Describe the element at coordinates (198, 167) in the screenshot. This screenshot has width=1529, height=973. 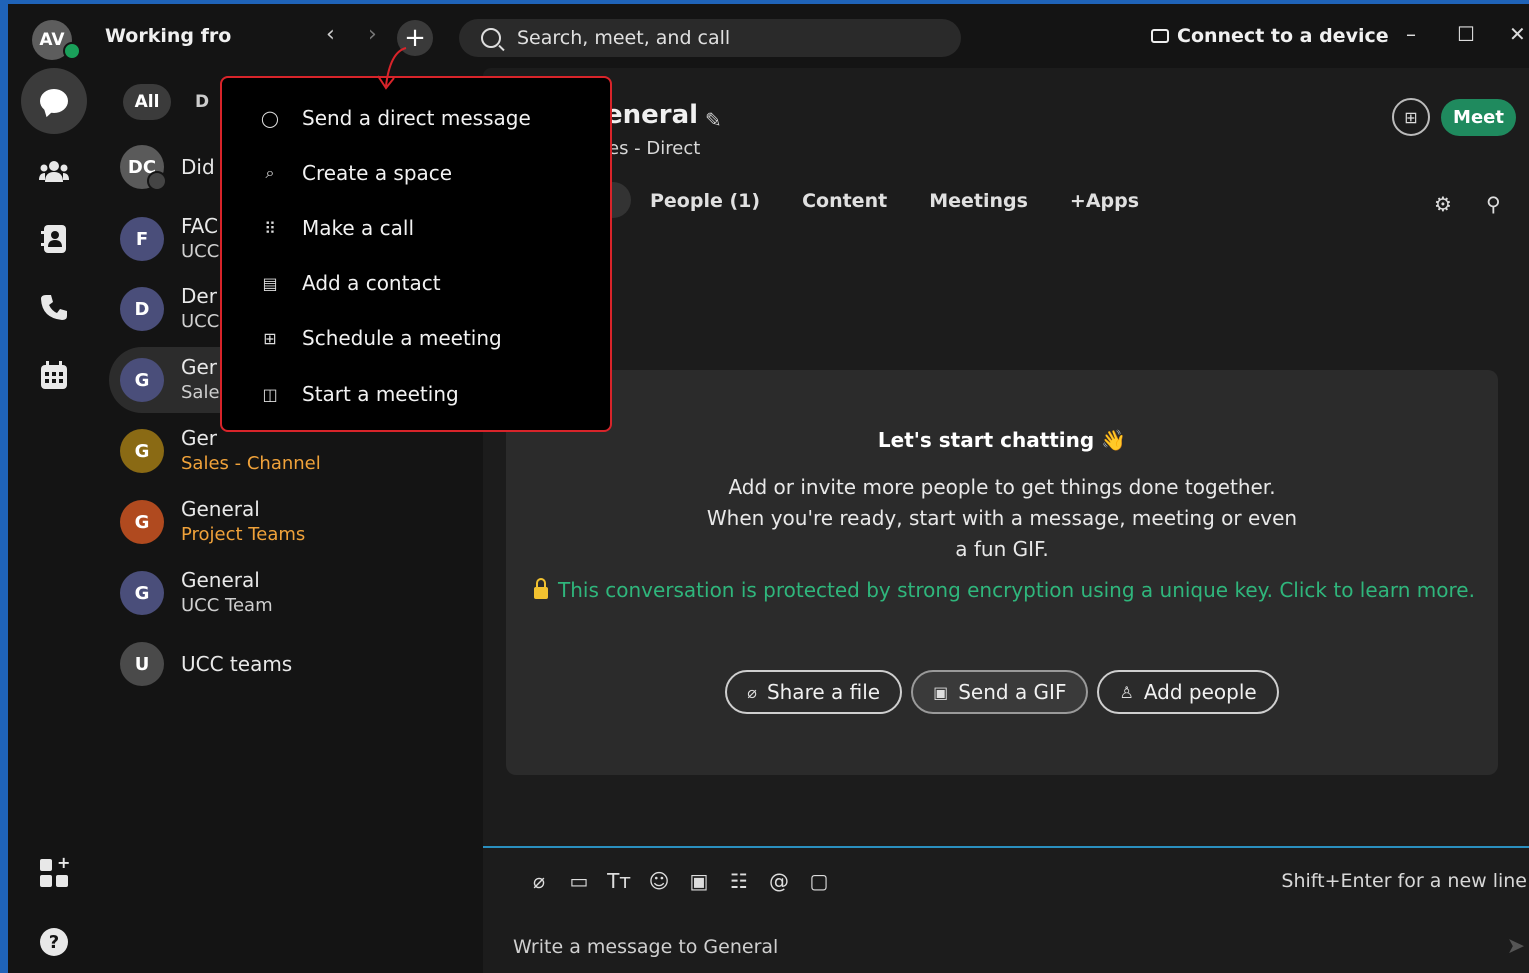
I see `conversation-title: Did` at that location.